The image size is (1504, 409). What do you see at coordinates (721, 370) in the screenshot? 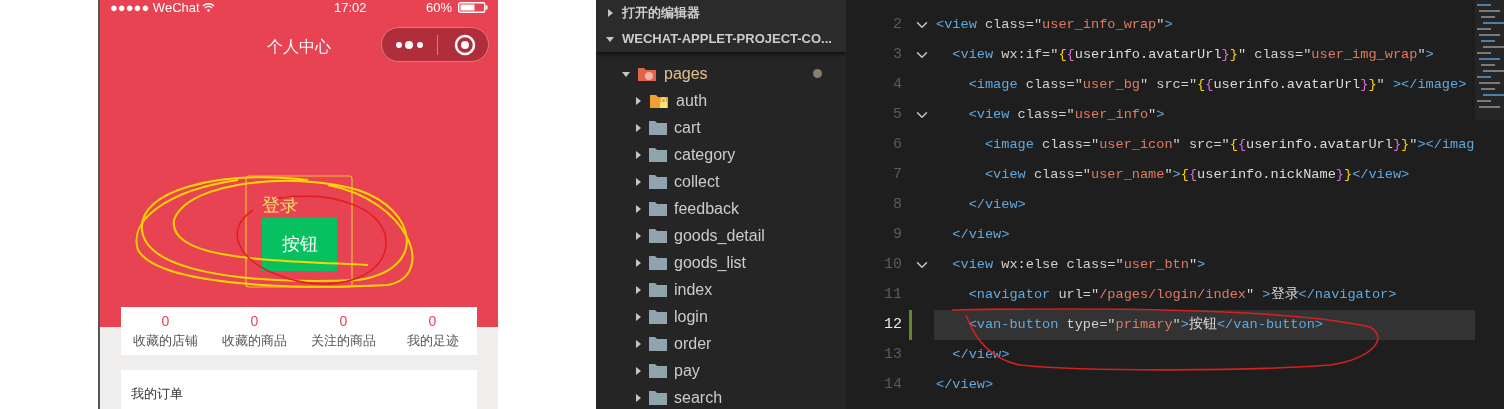
I see `tree-item: pay` at bounding box center [721, 370].